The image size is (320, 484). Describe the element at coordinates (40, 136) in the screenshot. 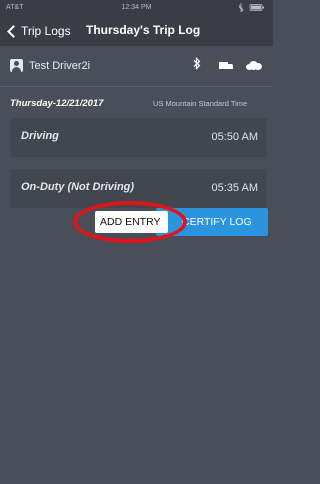

I see `entry-status: Driving` at that location.